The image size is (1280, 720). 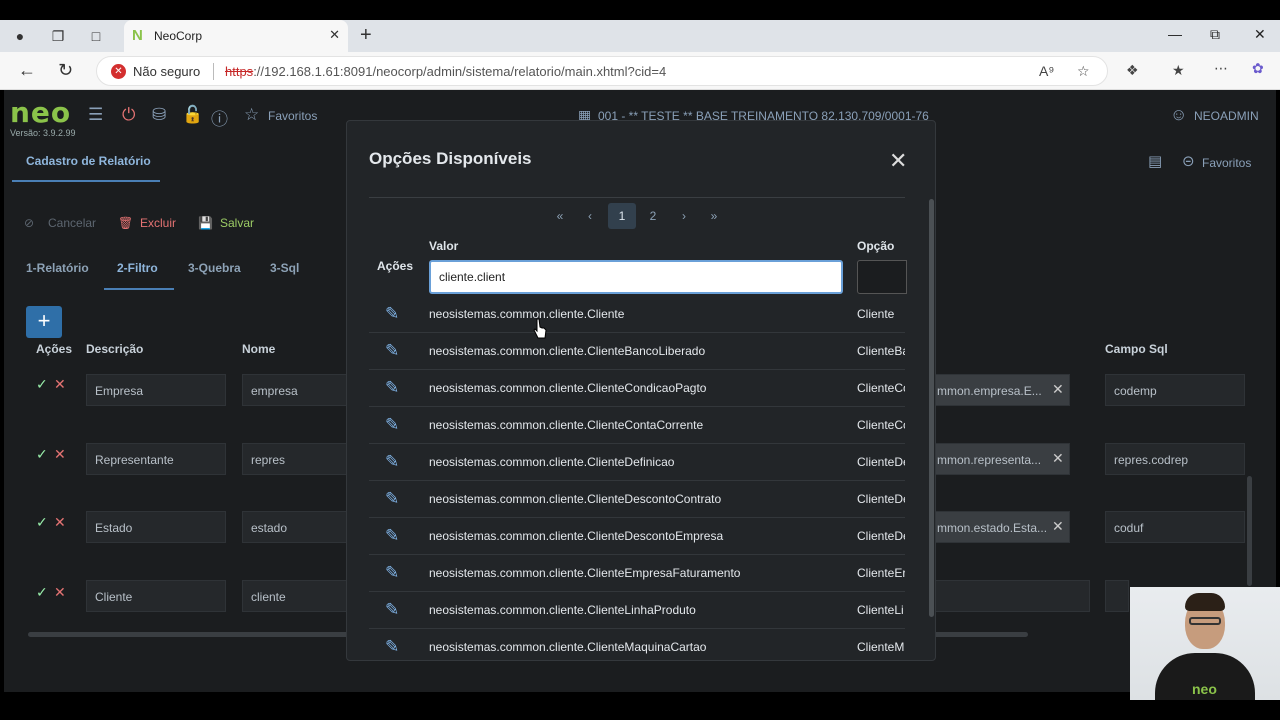 What do you see at coordinates (86, 161) in the screenshot?
I see `tab-cadastro-relatorio: Cadastro de Relatório` at bounding box center [86, 161].